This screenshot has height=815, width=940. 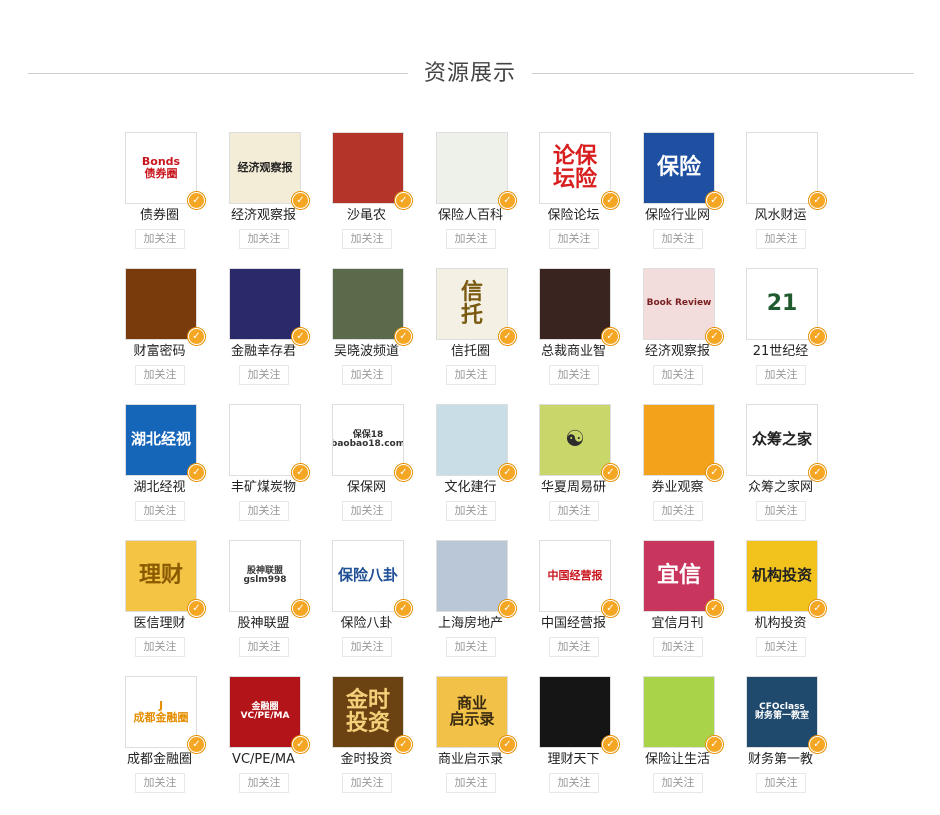 What do you see at coordinates (780, 488) in the screenshot?
I see `resource-name: 众筹之家网` at bounding box center [780, 488].